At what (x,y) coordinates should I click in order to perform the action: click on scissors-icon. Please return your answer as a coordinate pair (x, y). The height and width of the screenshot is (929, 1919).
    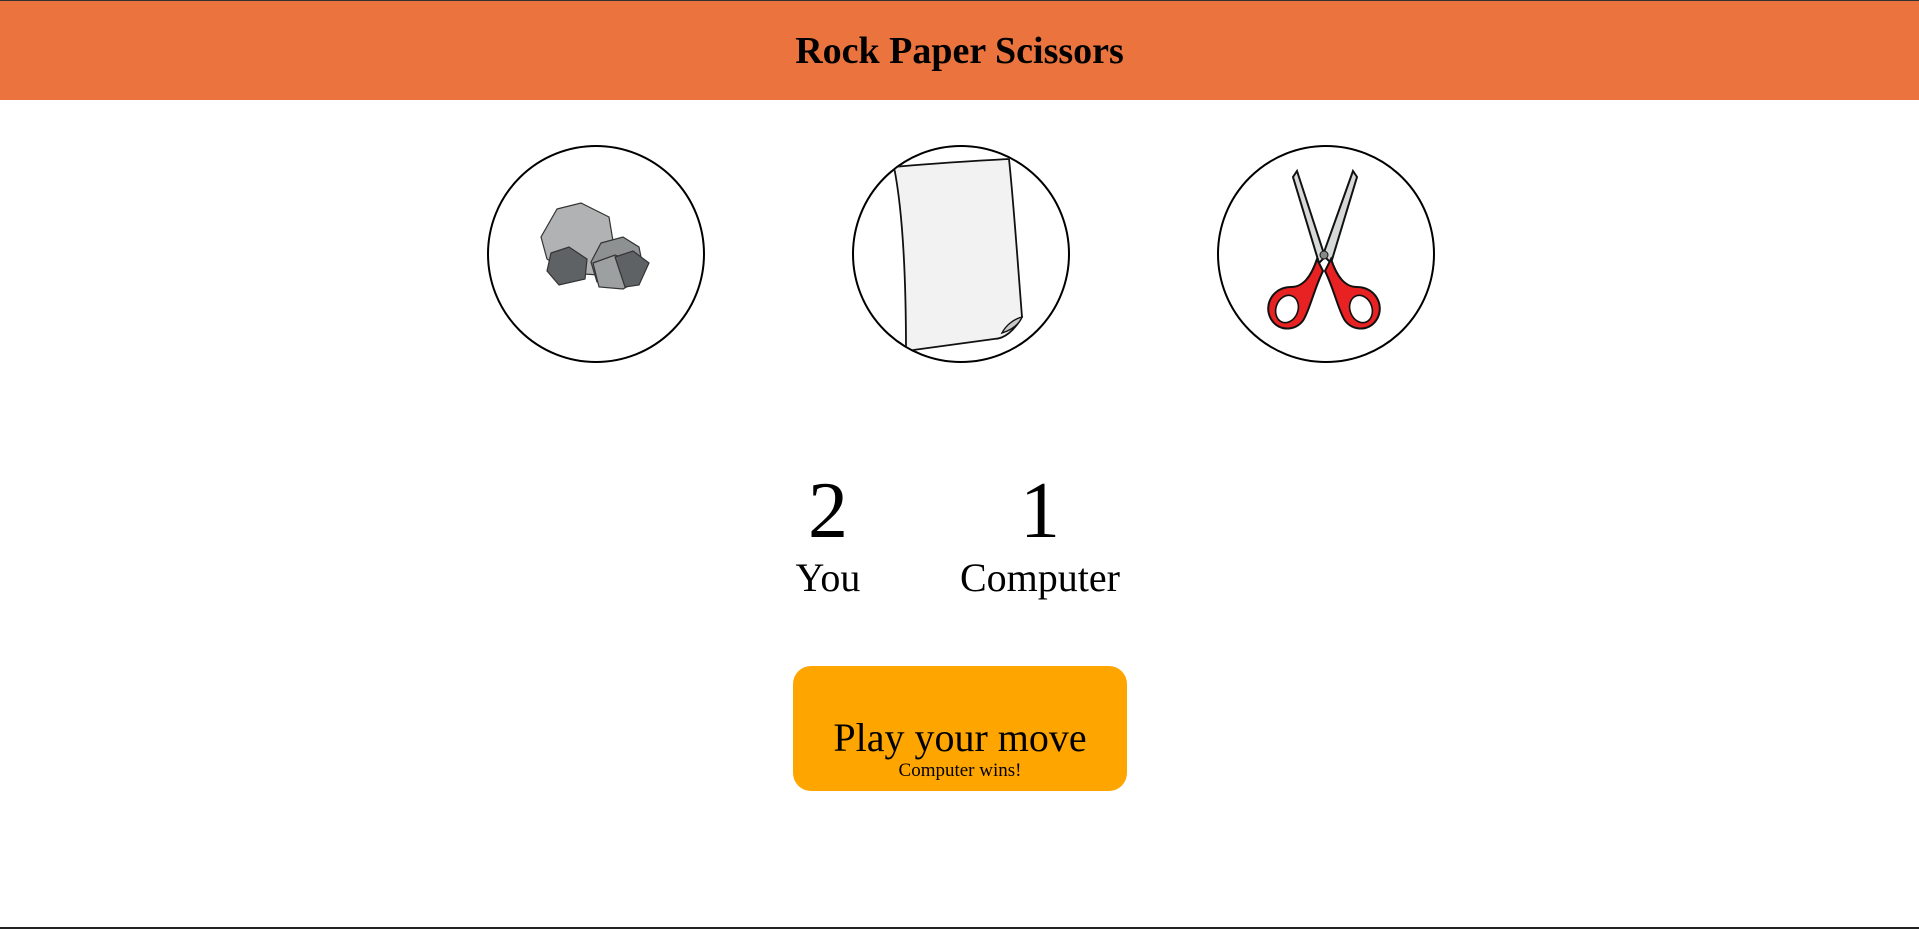
    Looking at the image, I should click on (1324, 249).